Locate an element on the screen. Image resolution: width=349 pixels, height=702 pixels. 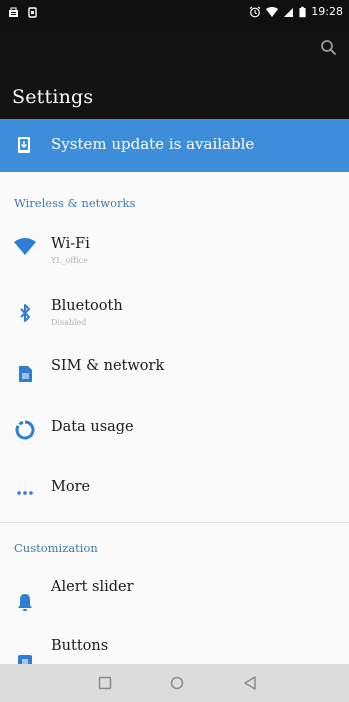
settings-item-more: More is located at coordinates (174, 493).